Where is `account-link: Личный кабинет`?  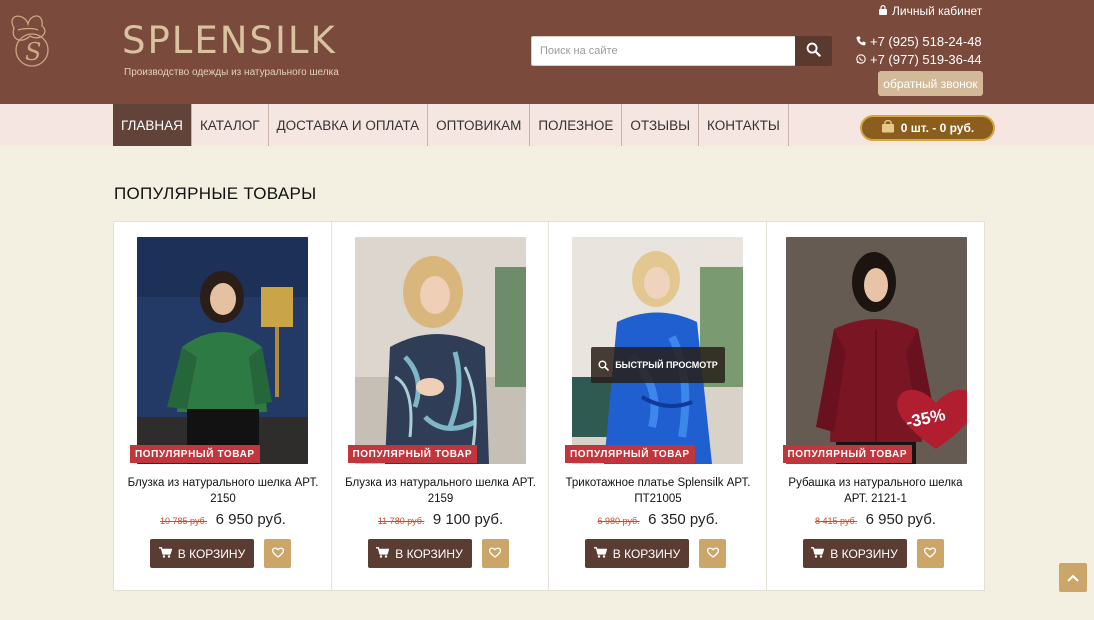
account-link: Личный кабинет is located at coordinates (930, 11).